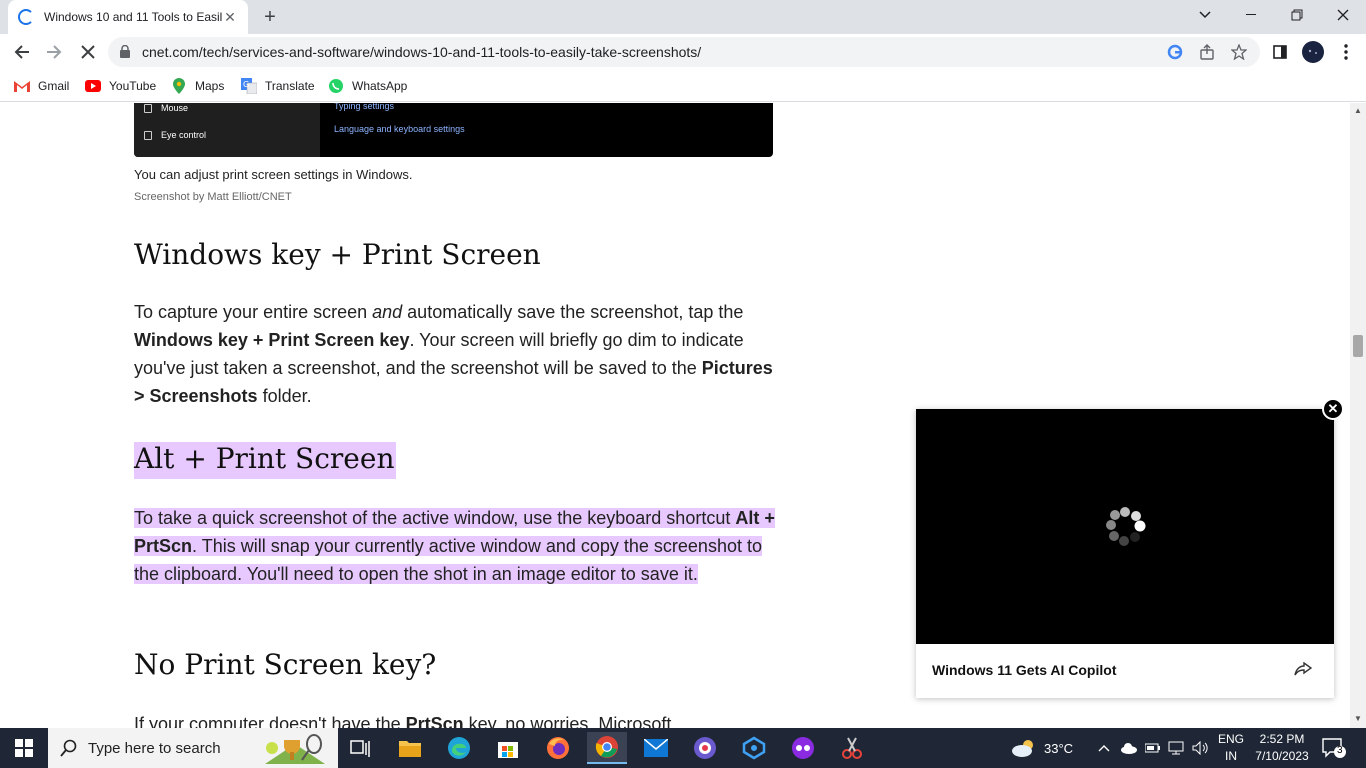  What do you see at coordinates (184, 135) in the screenshot?
I see `settings-item-label: Eye control` at bounding box center [184, 135].